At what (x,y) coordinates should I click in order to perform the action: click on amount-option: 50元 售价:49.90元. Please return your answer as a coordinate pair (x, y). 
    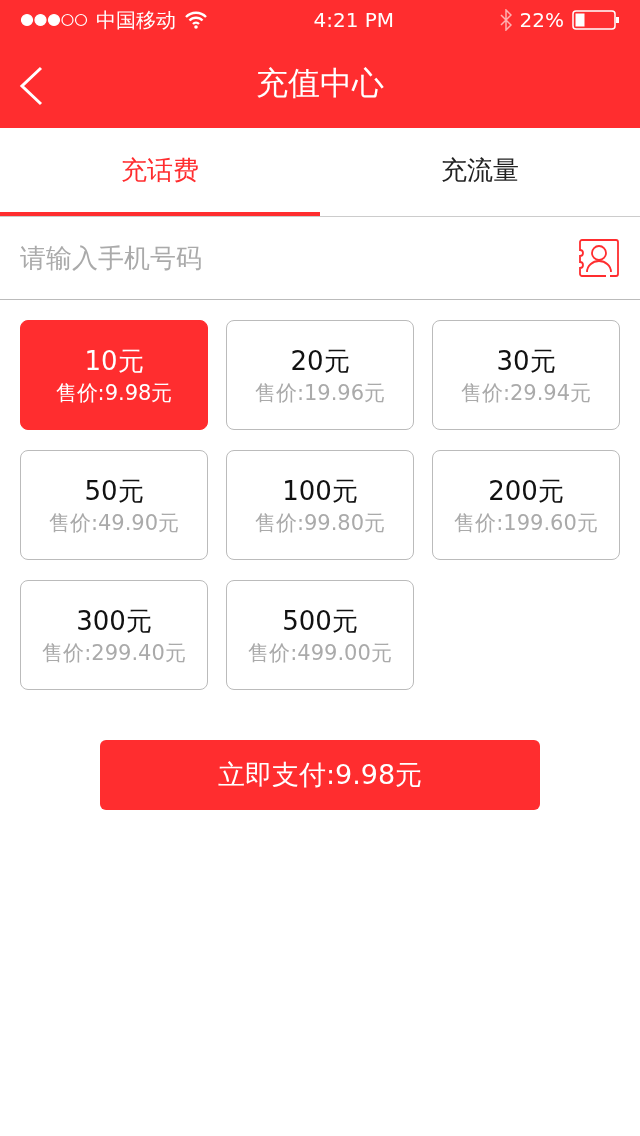
    Looking at the image, I should click on (114, 505).